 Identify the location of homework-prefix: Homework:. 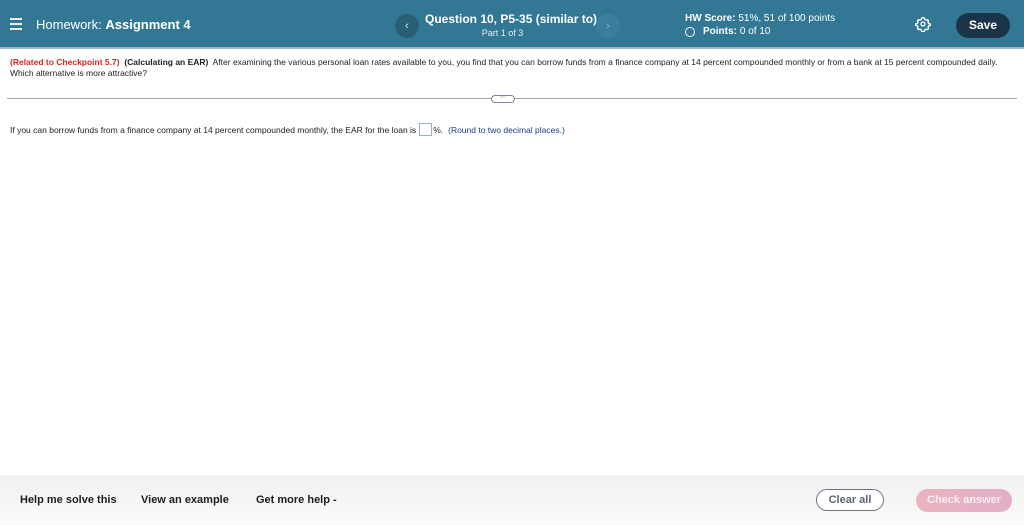
(69, 24).